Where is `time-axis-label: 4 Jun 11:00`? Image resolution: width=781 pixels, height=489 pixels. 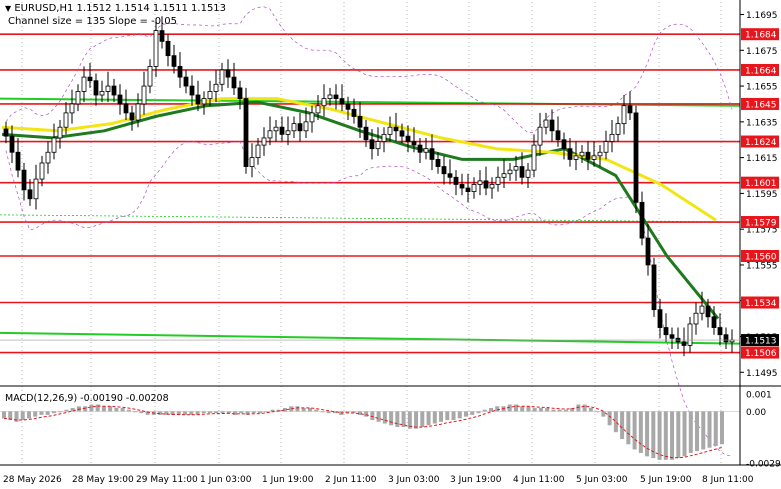
time-axis-label: 4 Jun 11:00 is located at coordinates (539, 480).